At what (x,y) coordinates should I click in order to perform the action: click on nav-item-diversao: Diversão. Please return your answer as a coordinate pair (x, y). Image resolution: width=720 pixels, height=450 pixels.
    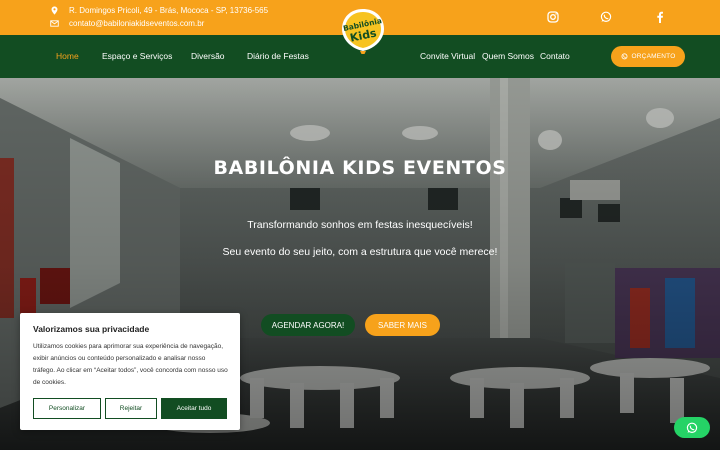
    Looking at the image, I should click on (208, 56).